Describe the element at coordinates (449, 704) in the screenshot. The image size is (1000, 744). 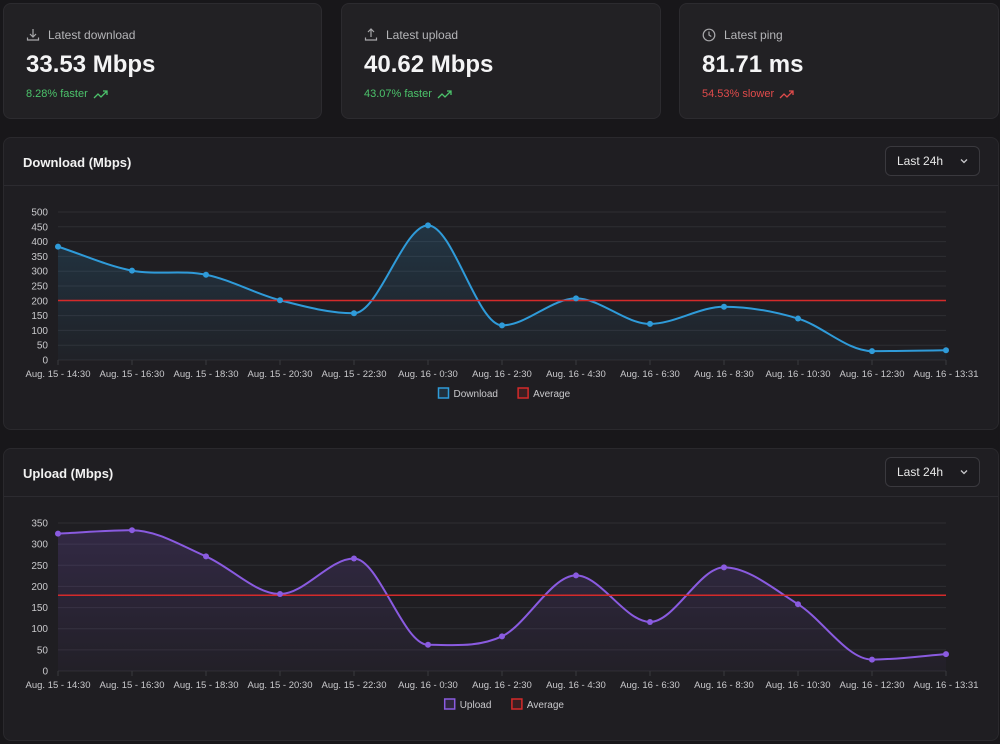
I see `legend-swatch-upload` at that location.